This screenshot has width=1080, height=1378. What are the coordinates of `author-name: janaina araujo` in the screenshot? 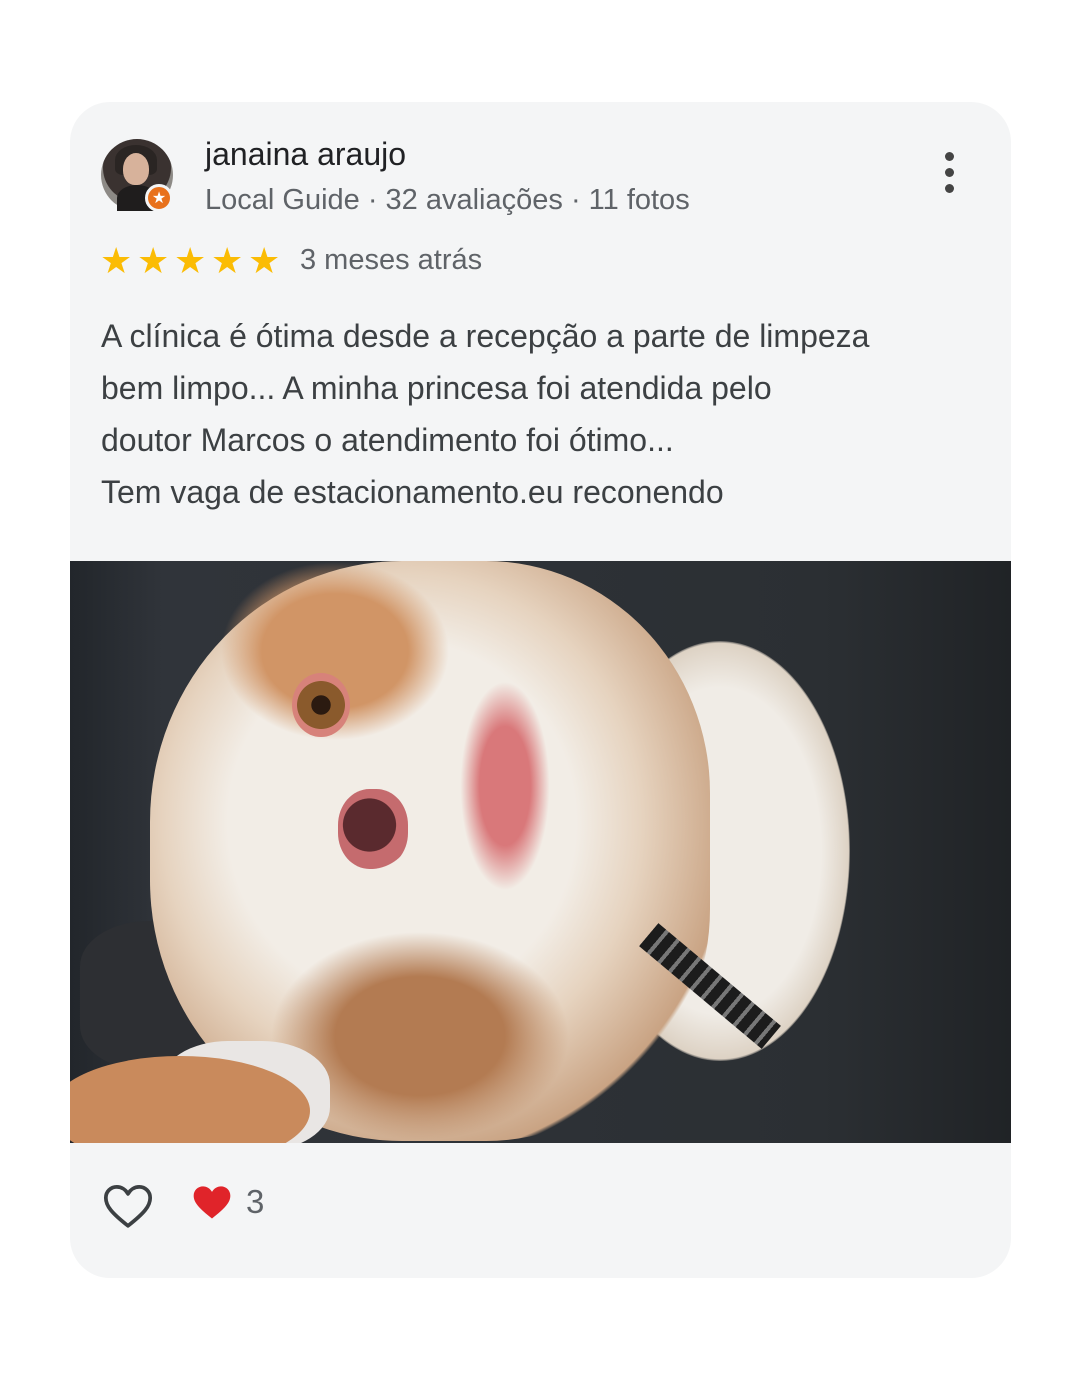 It's located at (305, 154).